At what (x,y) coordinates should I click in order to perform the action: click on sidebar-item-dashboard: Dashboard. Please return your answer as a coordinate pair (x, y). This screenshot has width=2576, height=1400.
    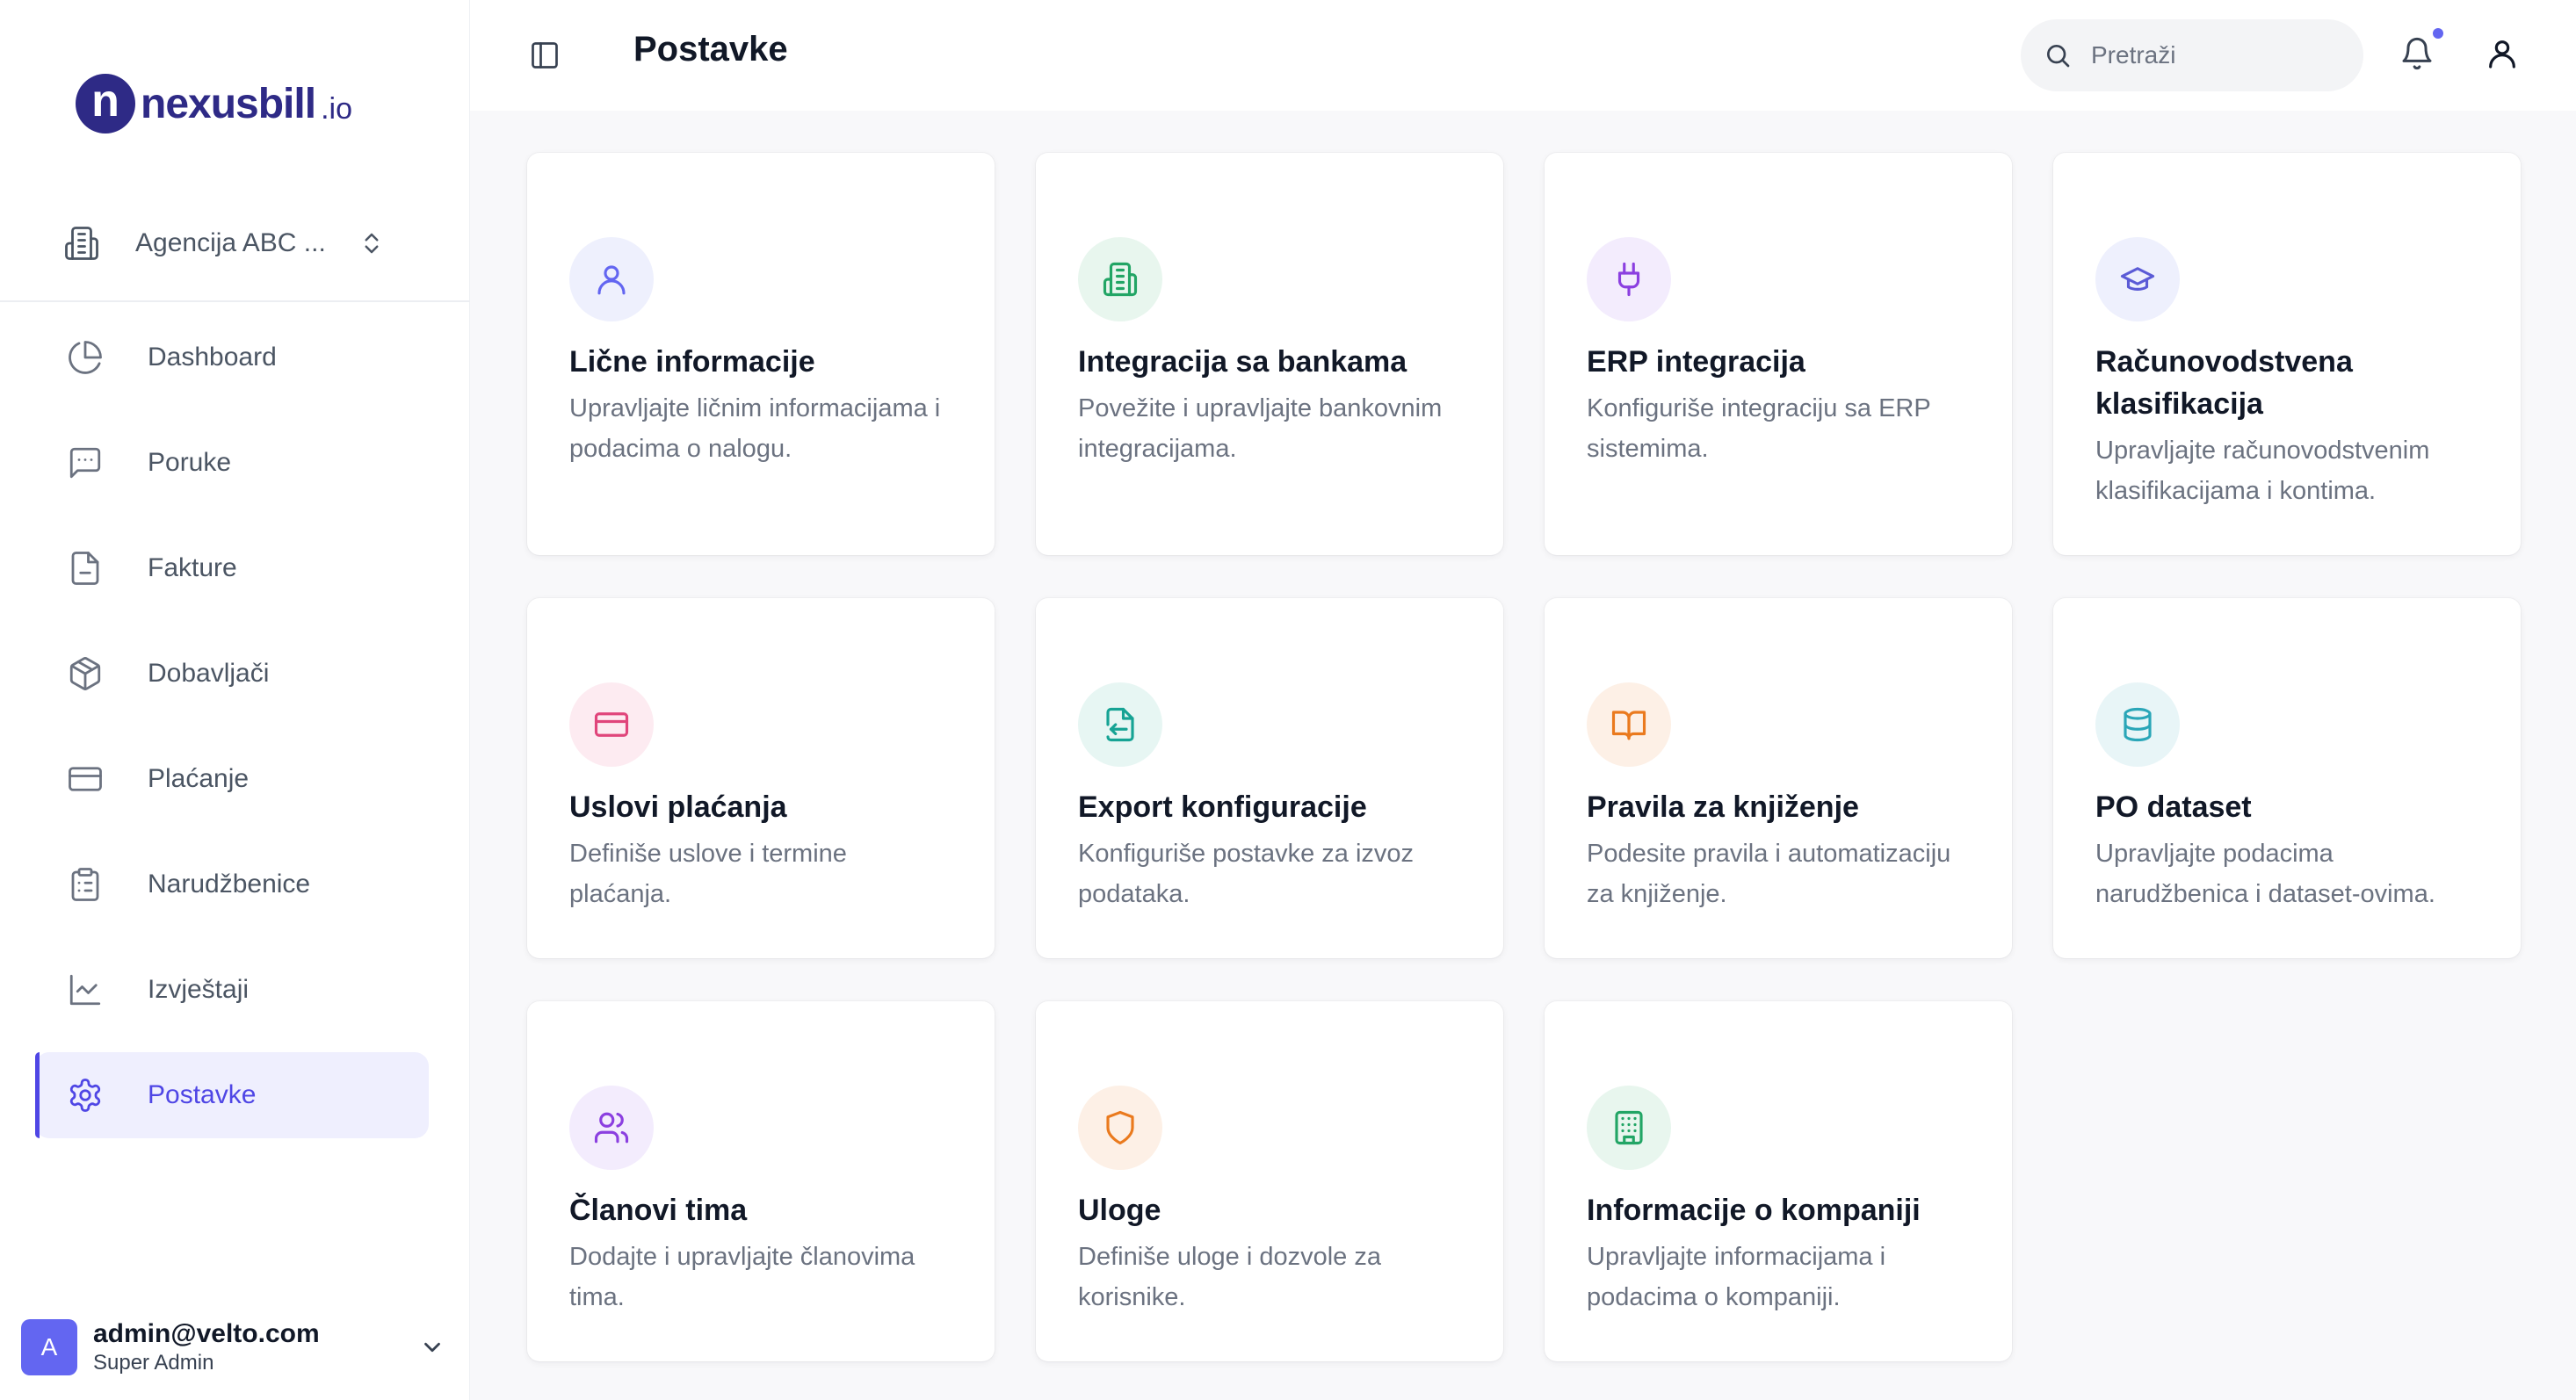
    Looking at the image, I should click on (232, 357).